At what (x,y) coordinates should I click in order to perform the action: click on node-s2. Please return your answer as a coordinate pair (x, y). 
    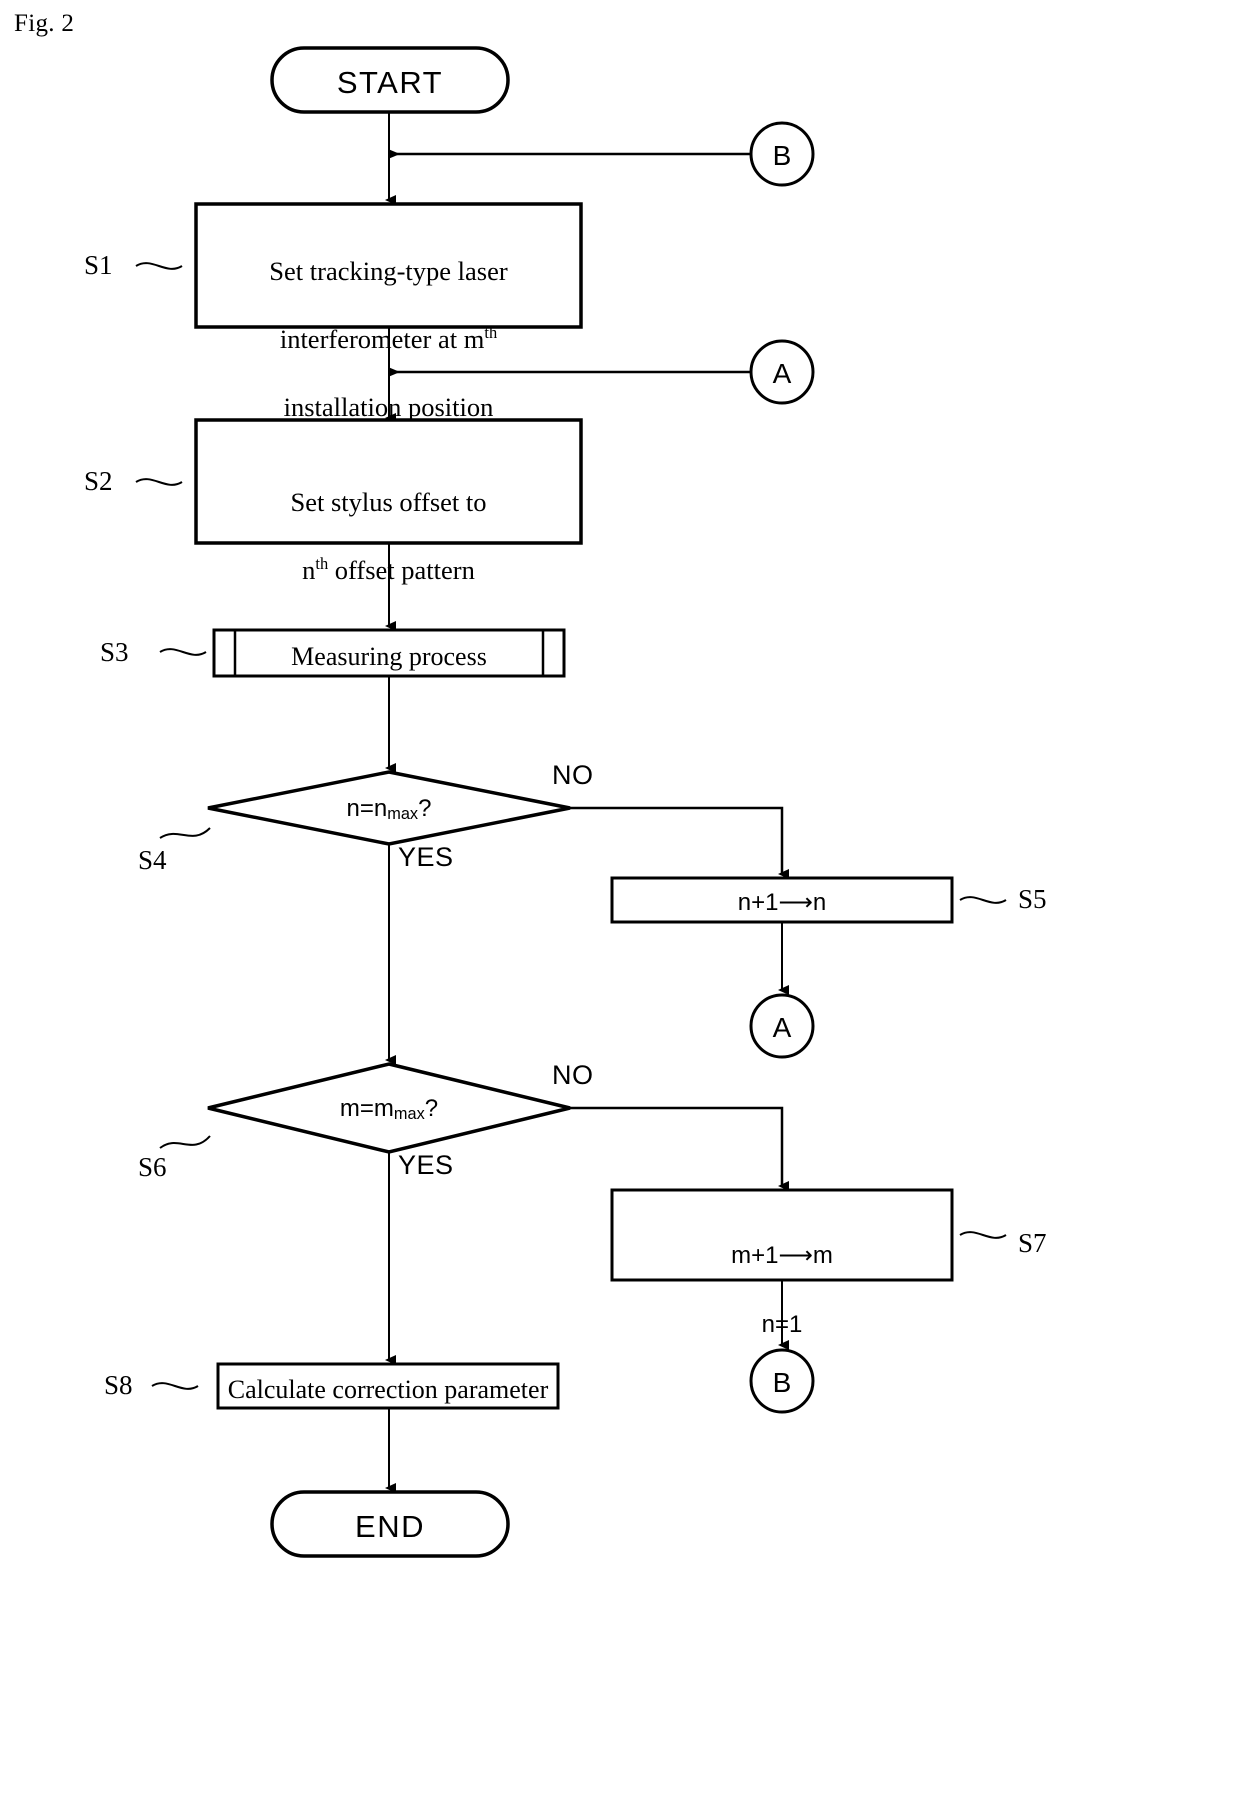
    Looking at the image, I should click on (388, 481).